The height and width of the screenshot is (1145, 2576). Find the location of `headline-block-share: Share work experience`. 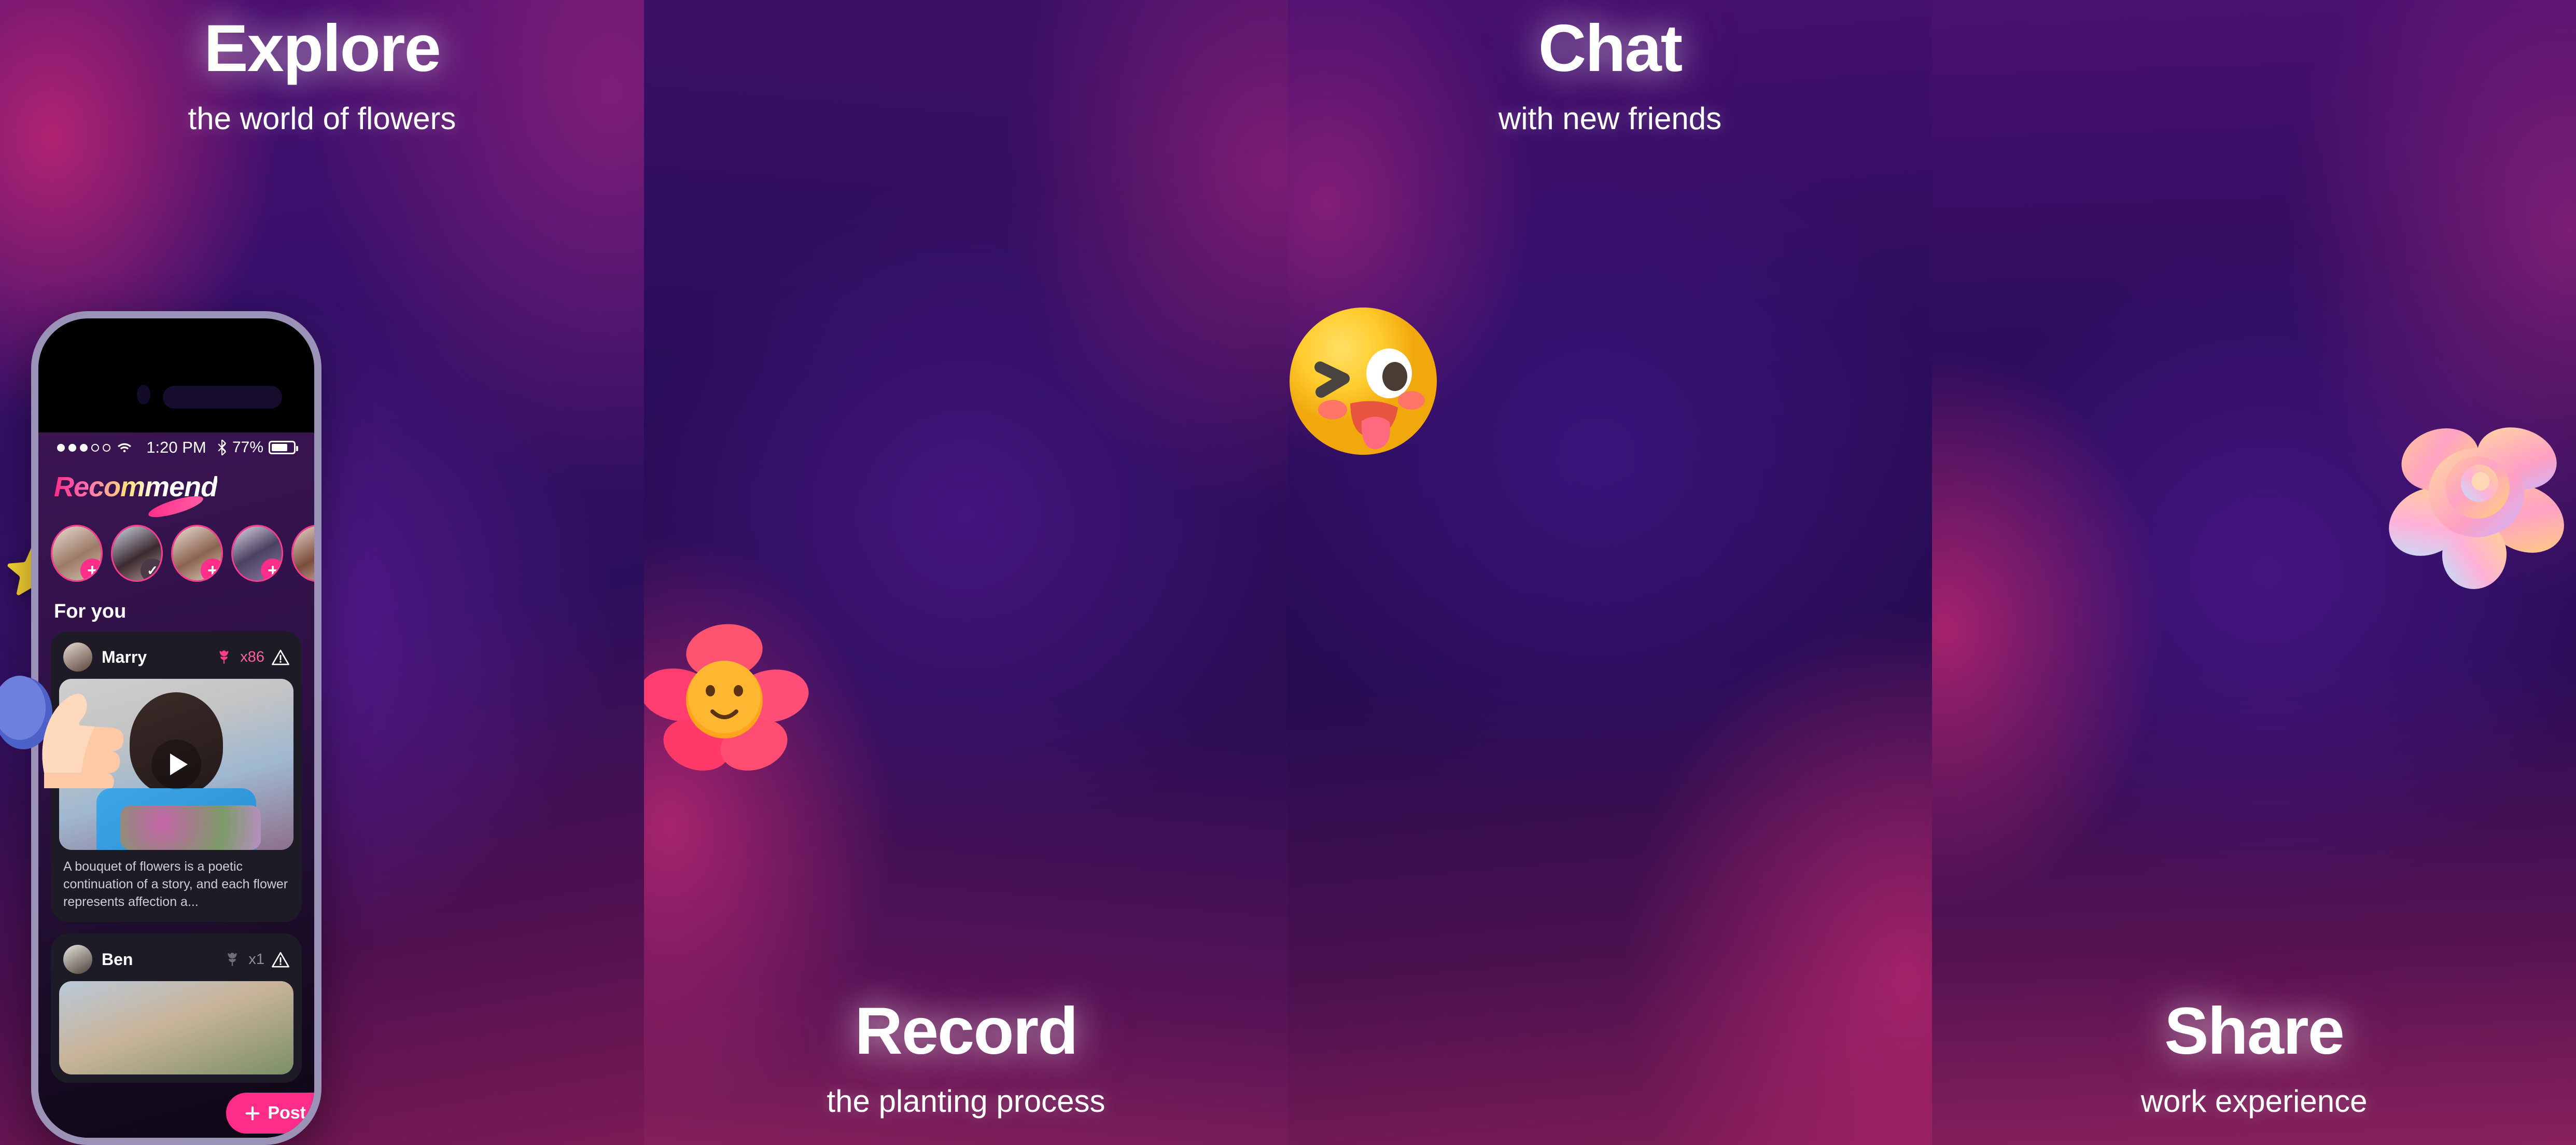

headline-block-share: Share work experience is located at coordinates (2254, 1059).